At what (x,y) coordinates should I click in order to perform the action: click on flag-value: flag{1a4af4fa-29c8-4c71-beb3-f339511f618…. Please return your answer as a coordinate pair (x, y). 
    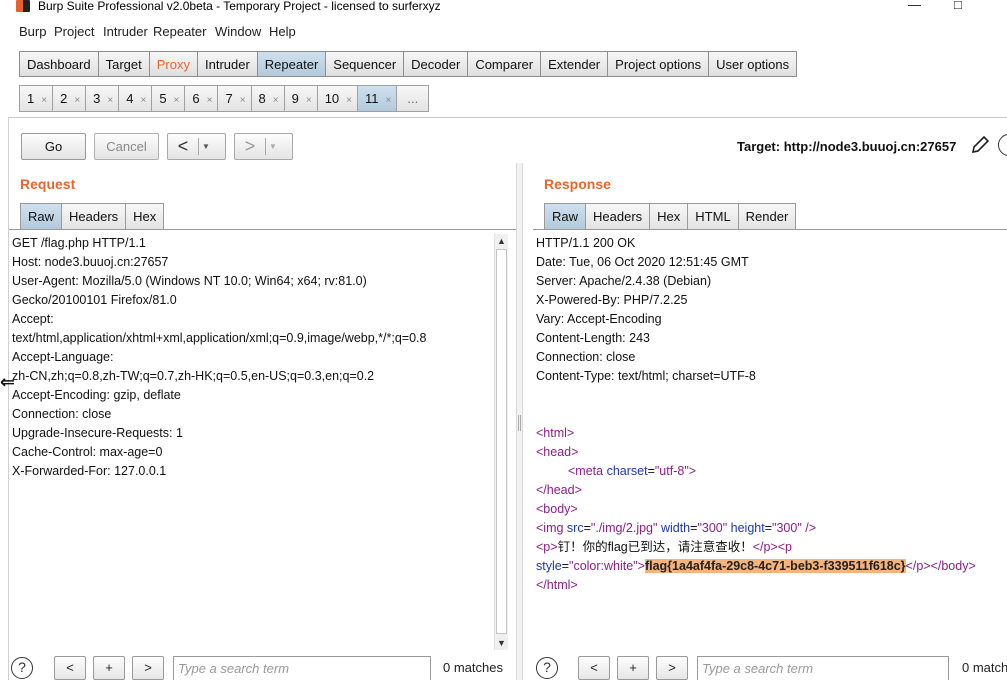
    Looking at the image, I should click on (775, 566).